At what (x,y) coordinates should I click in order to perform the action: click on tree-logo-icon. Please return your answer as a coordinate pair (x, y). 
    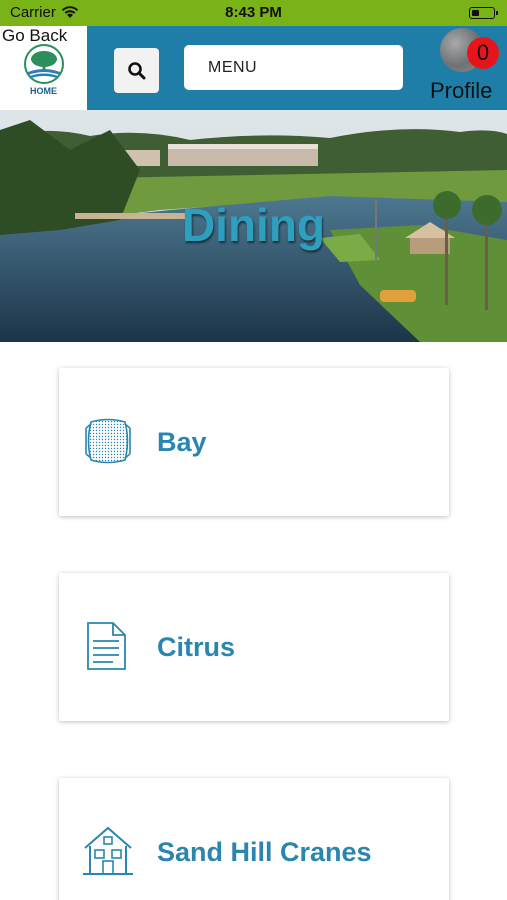
    Looking at the image, I should click on (44, 64).